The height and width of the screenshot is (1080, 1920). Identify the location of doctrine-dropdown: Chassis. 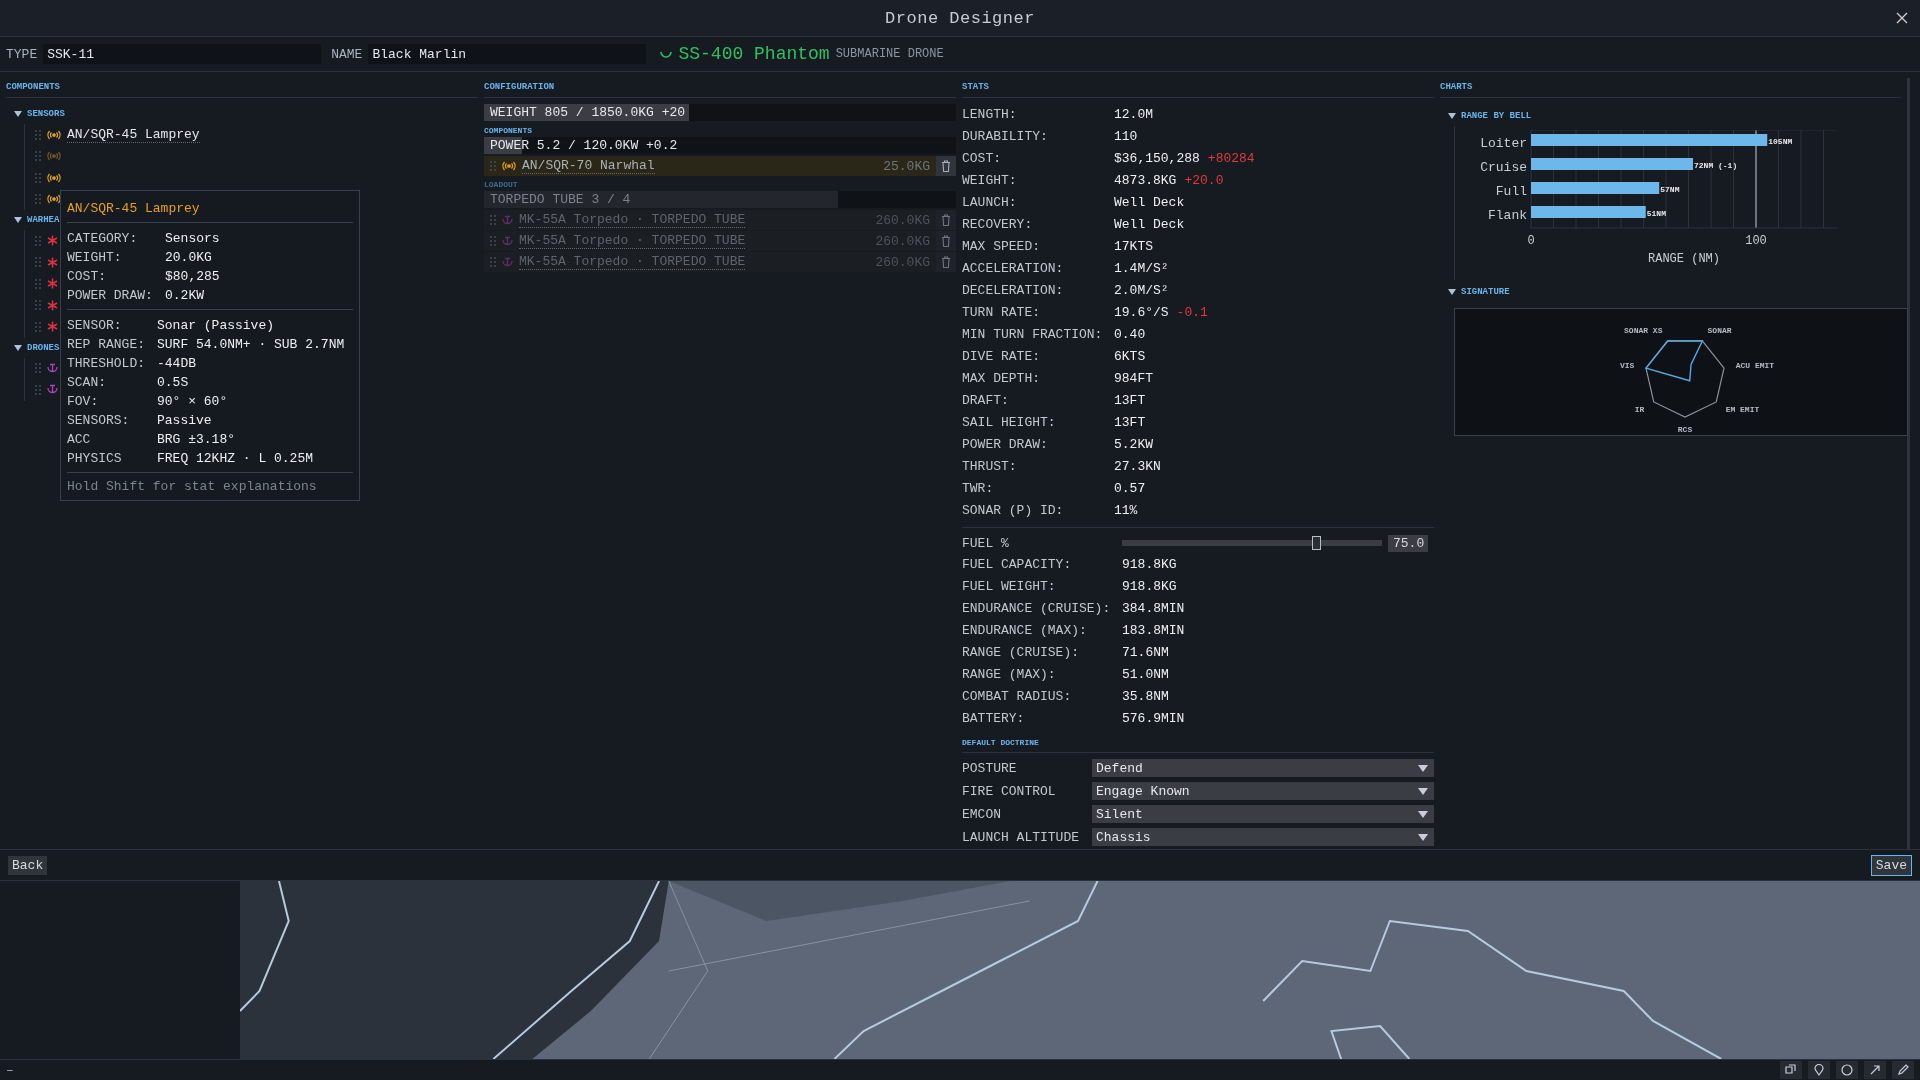
(1263, 837).